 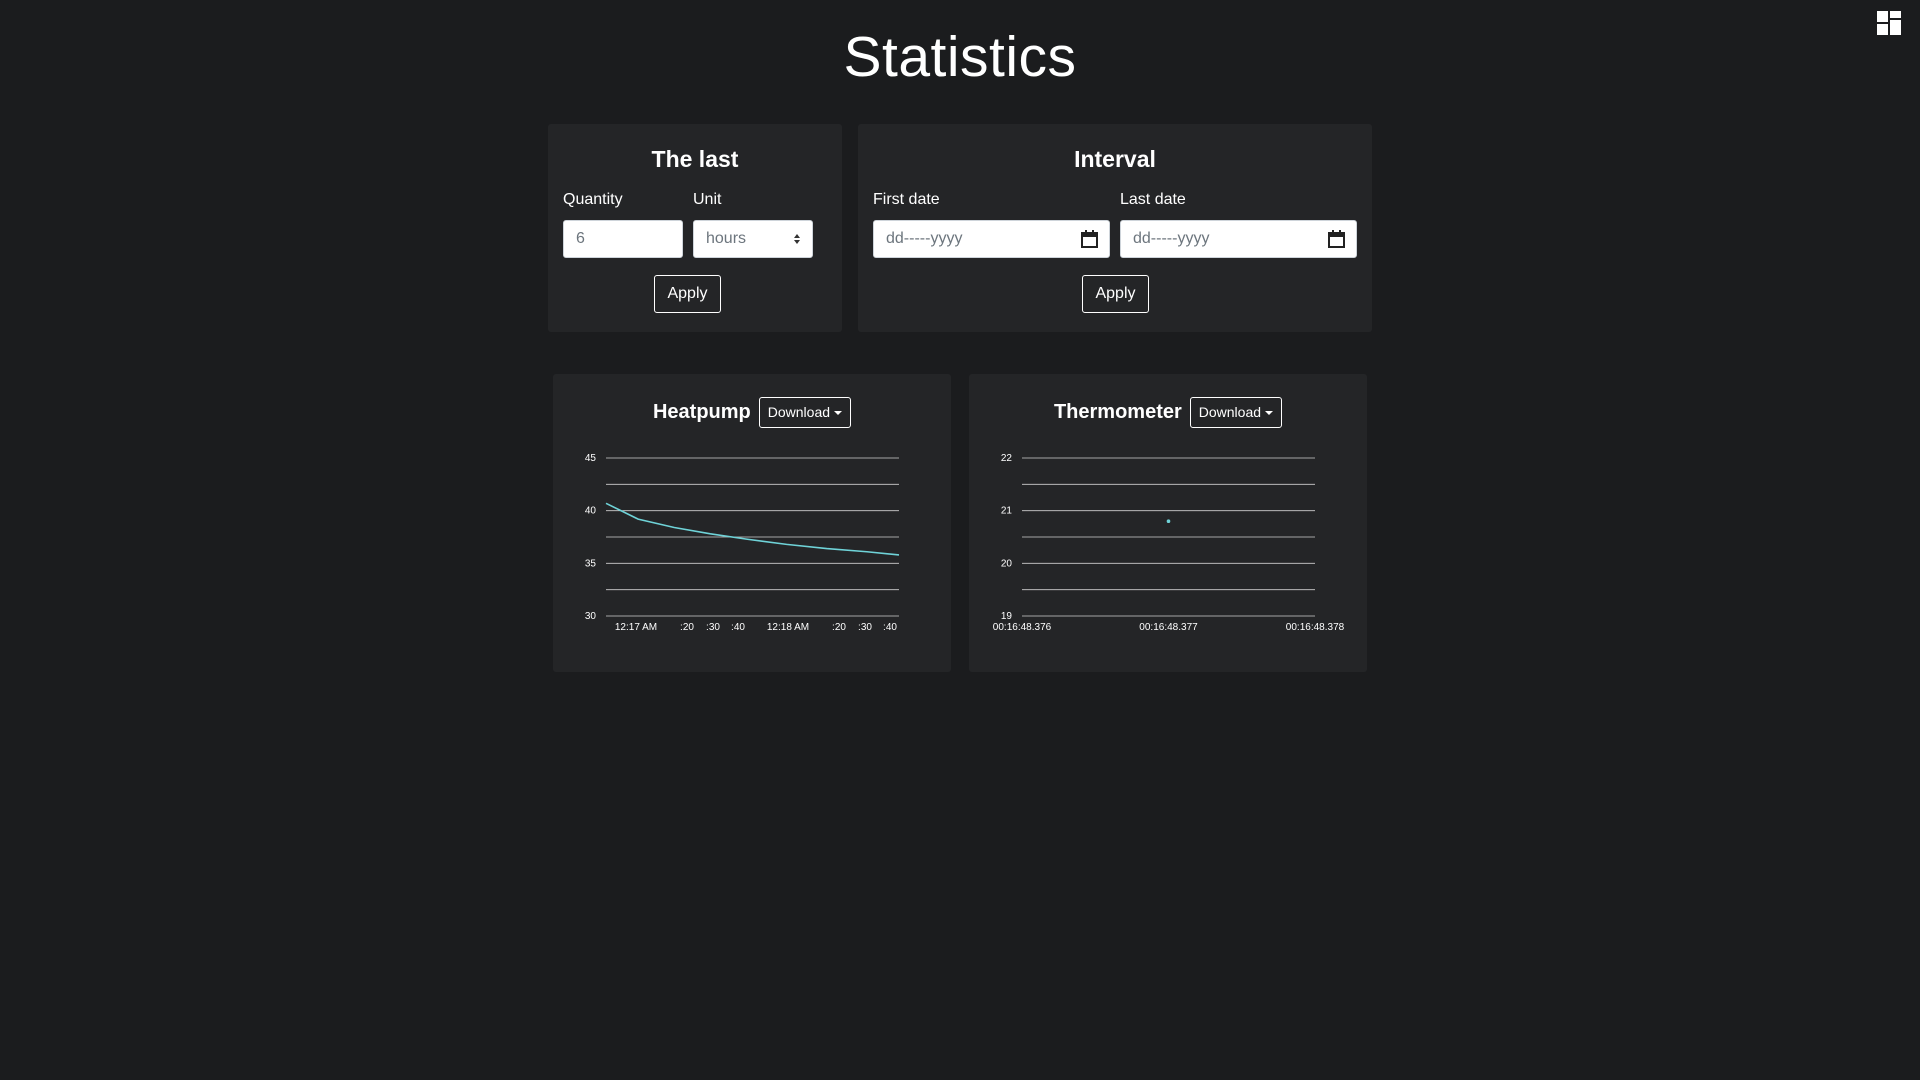 I want to click on first-date-input: dd-----yyyy, so click(x=991, y=239).